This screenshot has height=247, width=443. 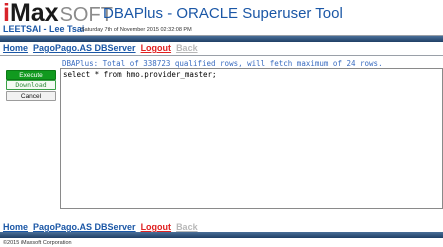 I want to click on imaxsoft-logo: i Max SOFT, so click(x=58, y=13).